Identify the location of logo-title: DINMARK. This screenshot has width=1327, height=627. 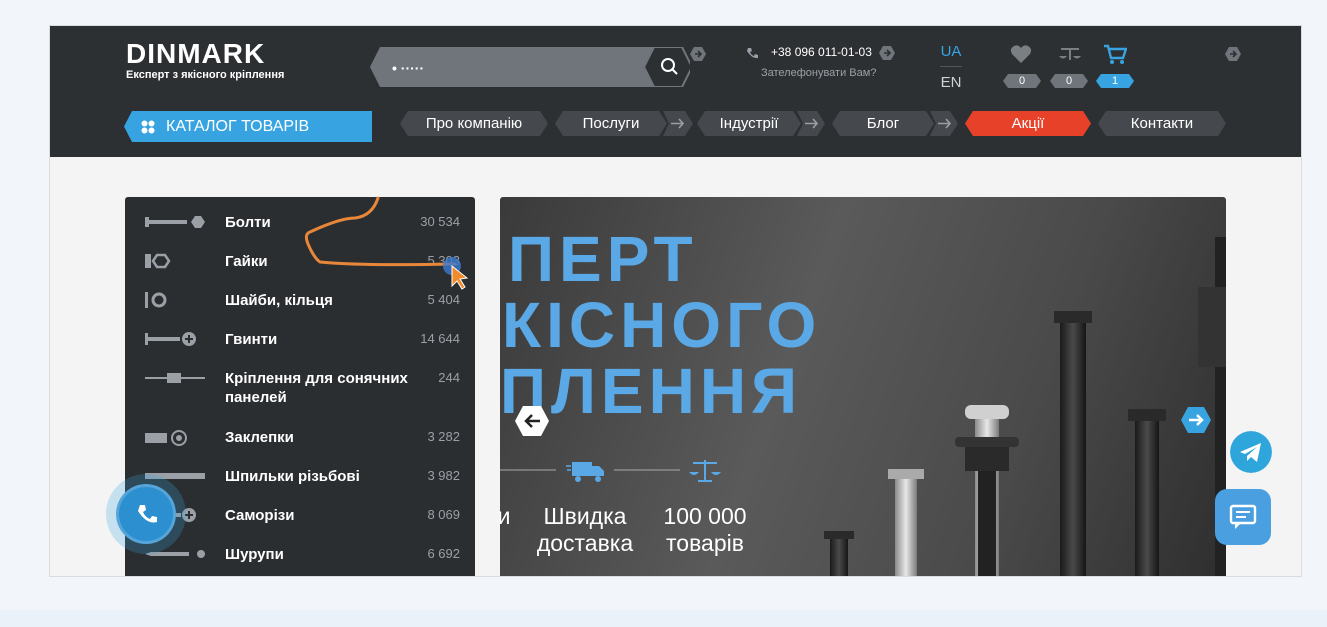
(196, 53).